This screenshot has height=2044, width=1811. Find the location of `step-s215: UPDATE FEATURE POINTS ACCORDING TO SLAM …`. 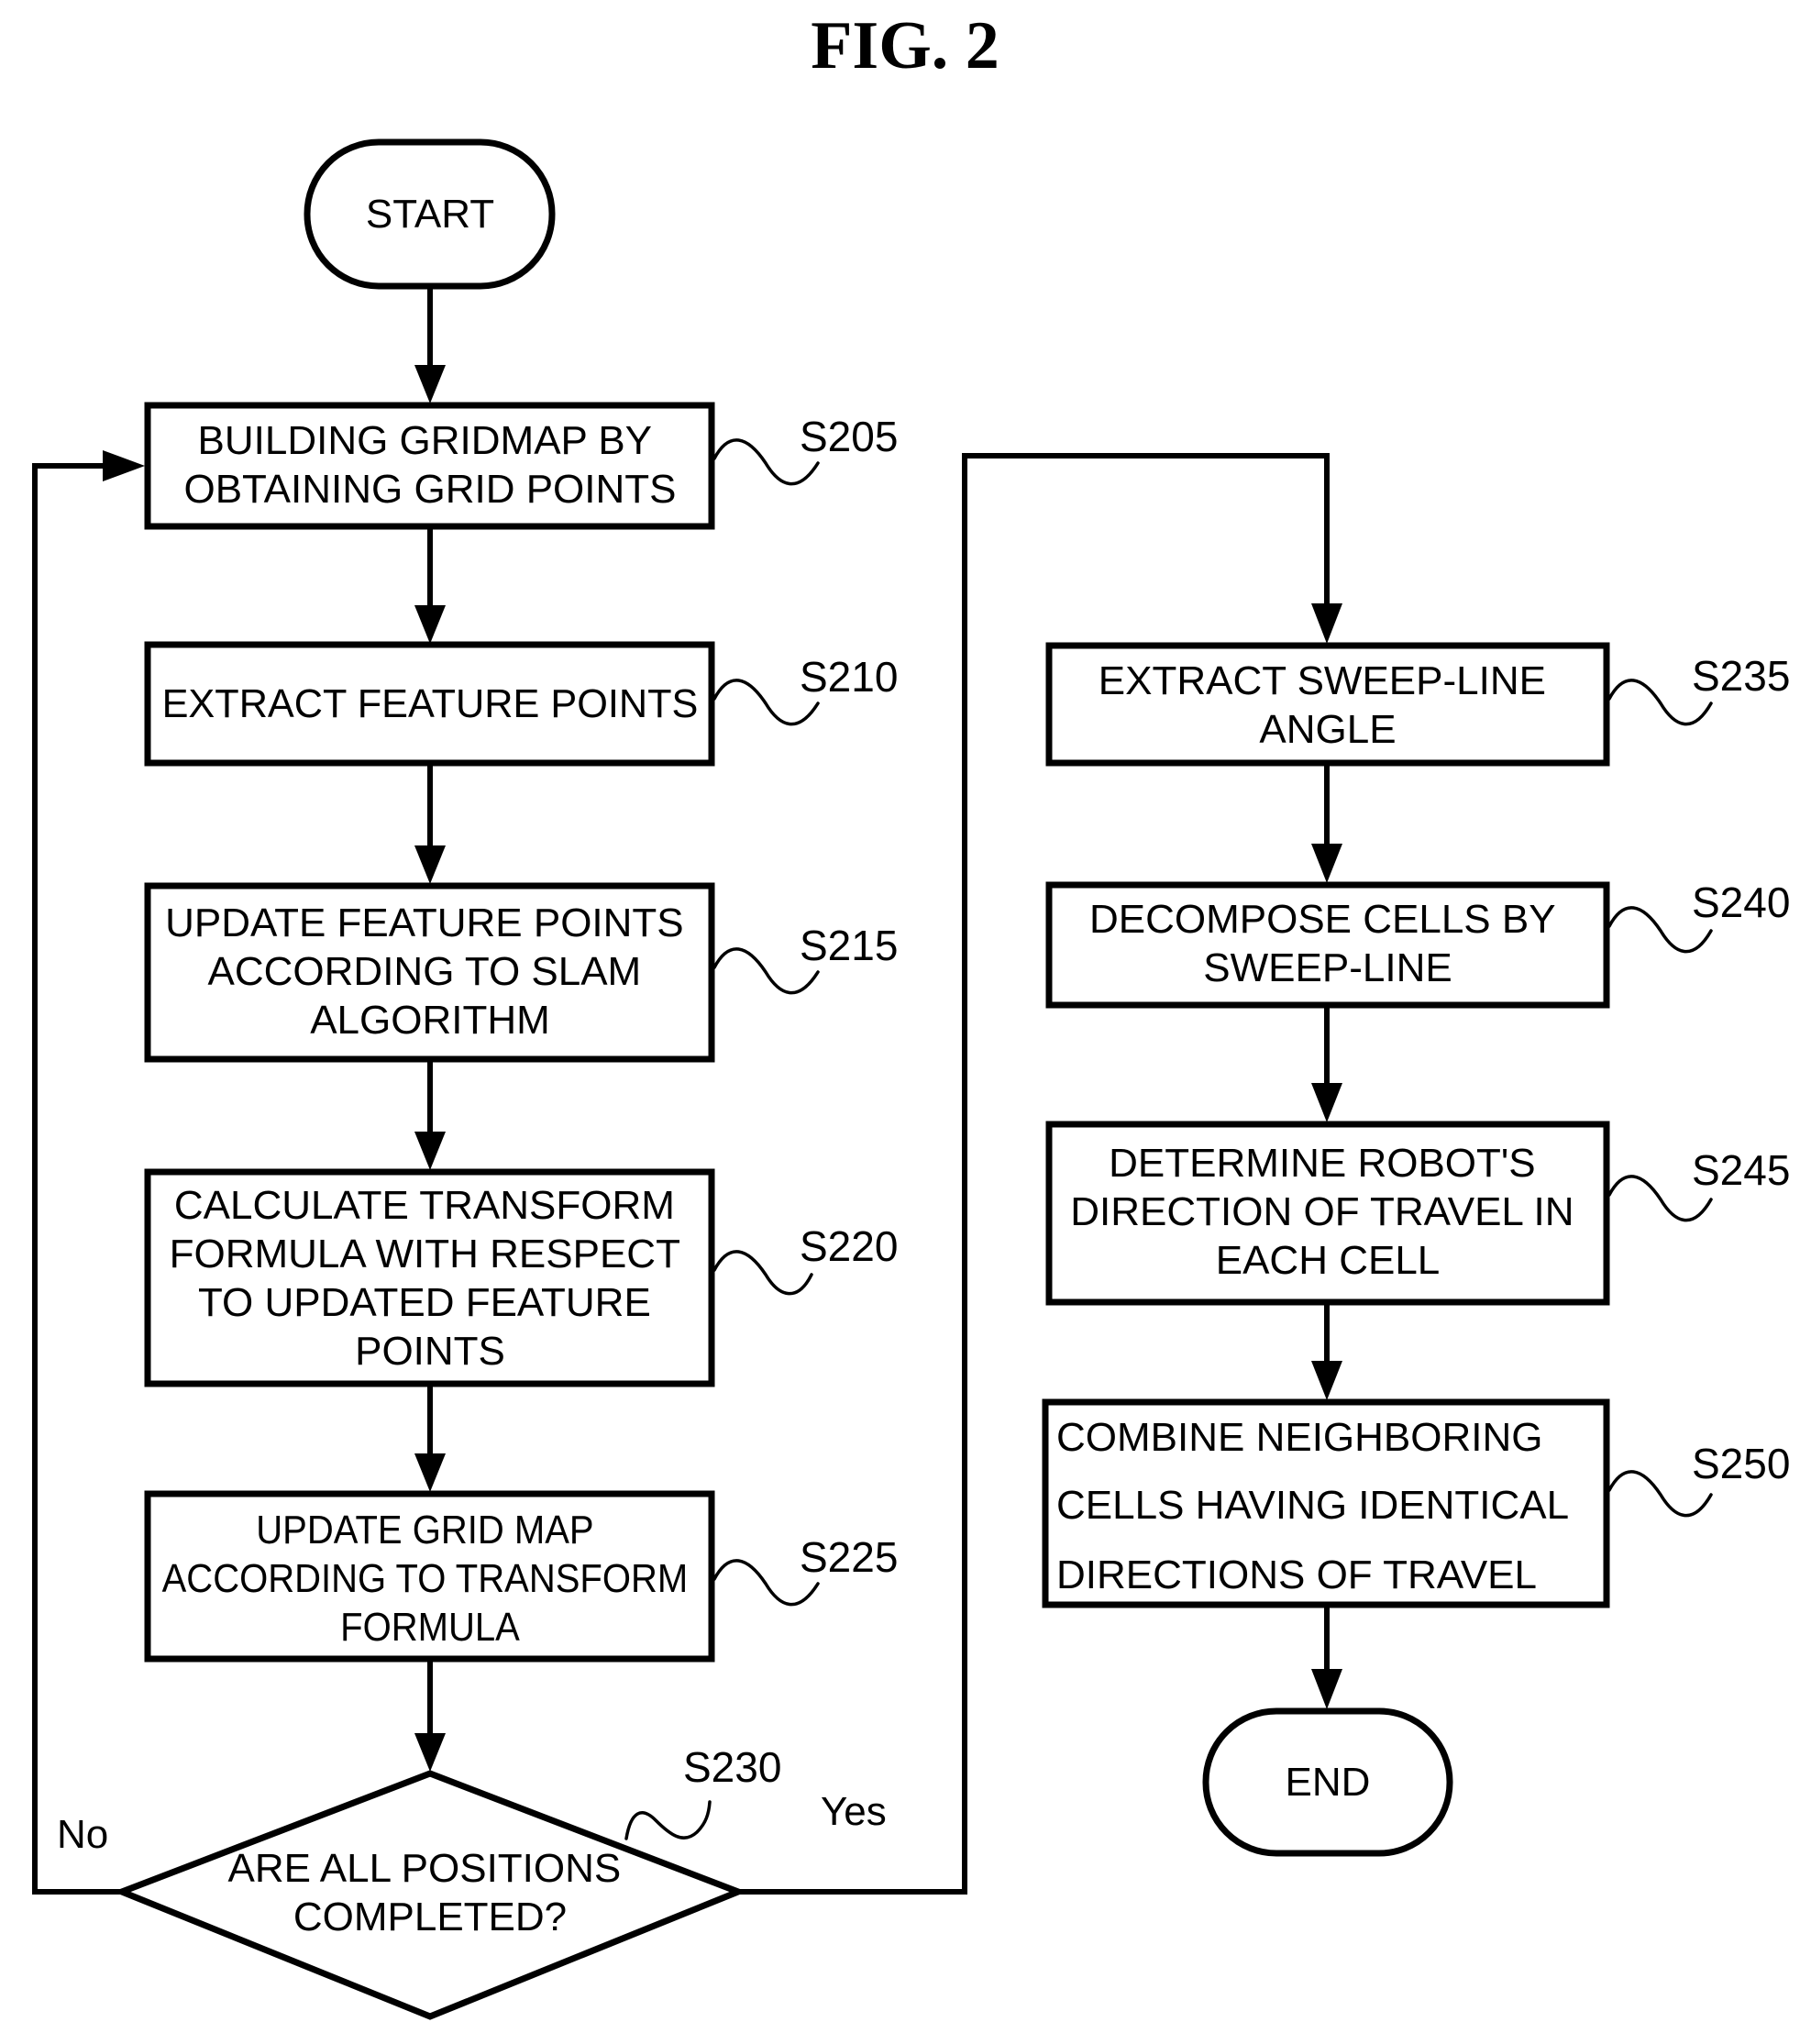

step-s215: UPDATE FEATURE POINTS ACCORDING TO SLAM … is located at coordinates (521, 973).